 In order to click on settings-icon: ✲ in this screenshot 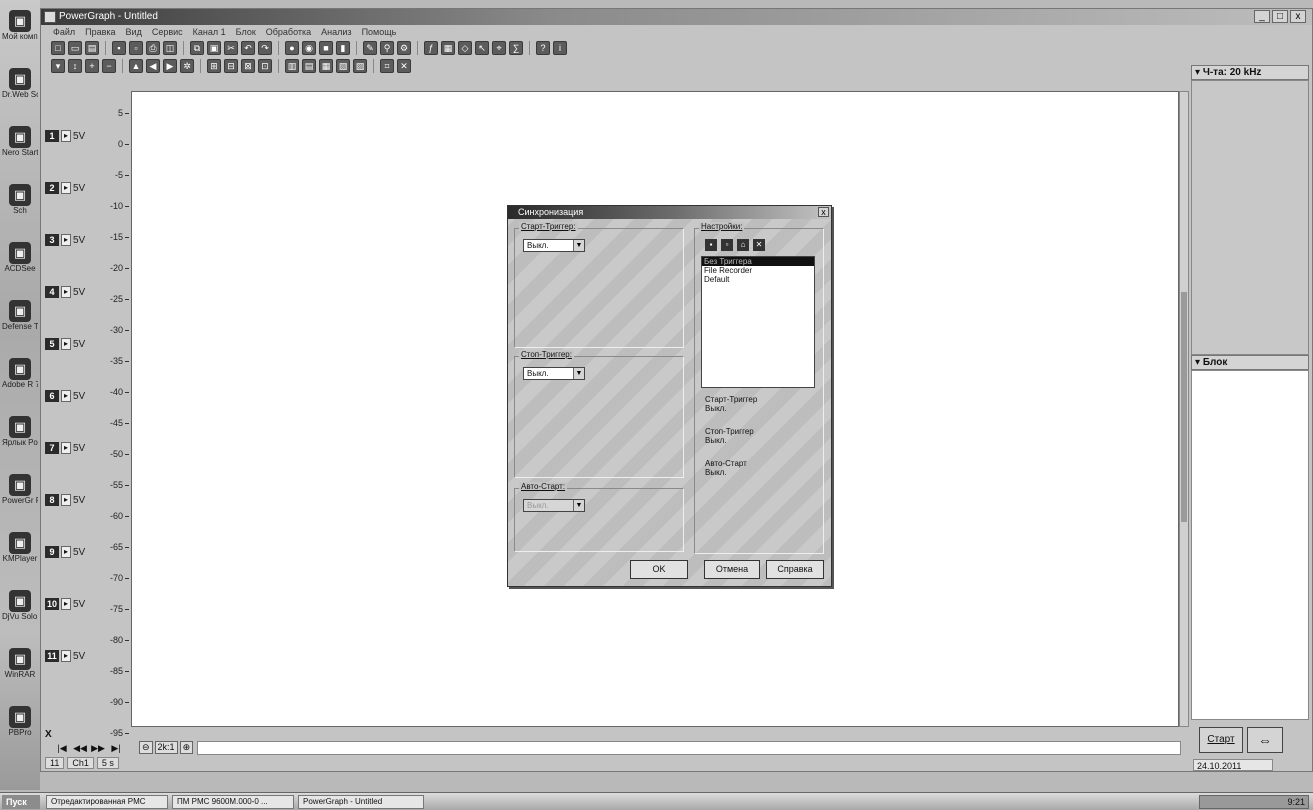, I will do `click(187, 65)`.